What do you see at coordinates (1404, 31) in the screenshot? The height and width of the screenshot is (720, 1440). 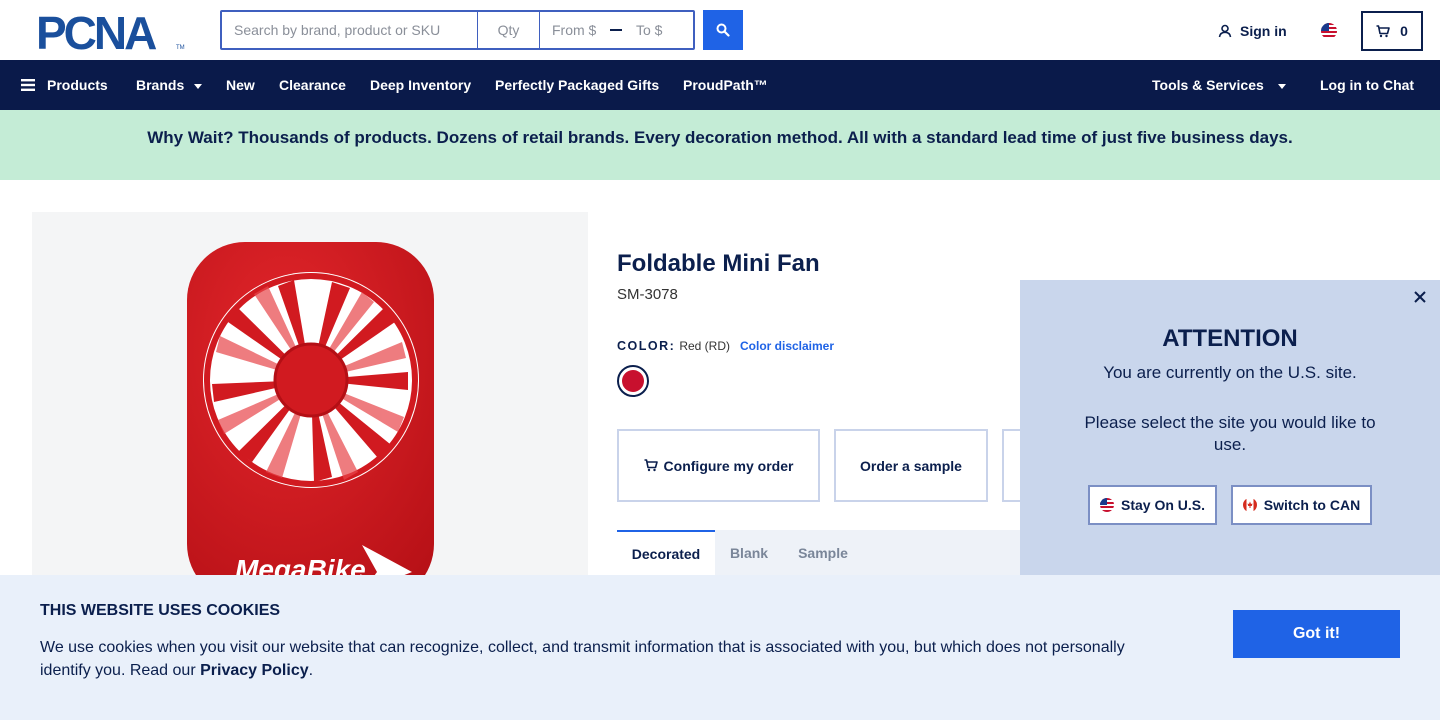 I see `cart-count: 0` at bounding box center [1404, 31].